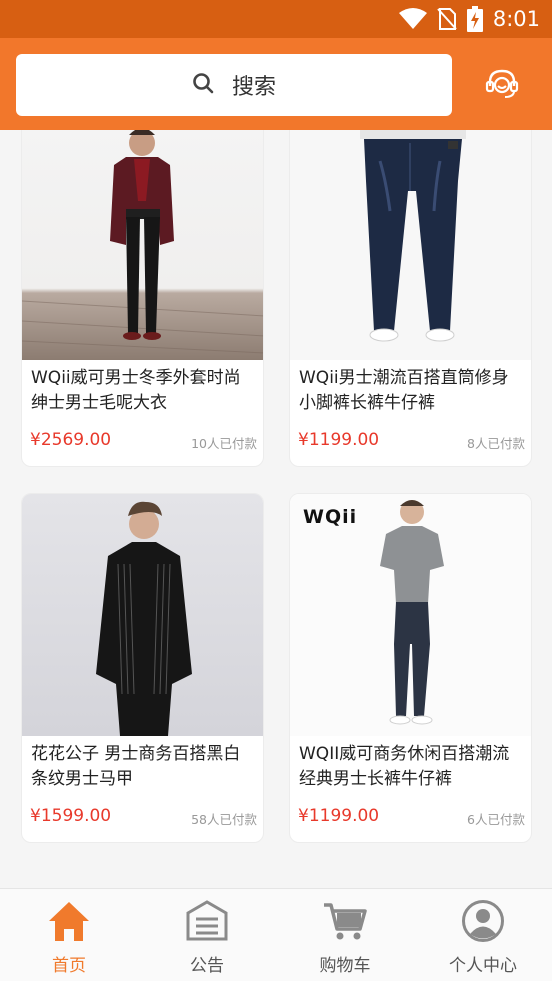 This screenshot has height=981, width=552. Describe the element at coordinates (207, 966) in the screenshot. I see `nav-label: 公告` at that location.